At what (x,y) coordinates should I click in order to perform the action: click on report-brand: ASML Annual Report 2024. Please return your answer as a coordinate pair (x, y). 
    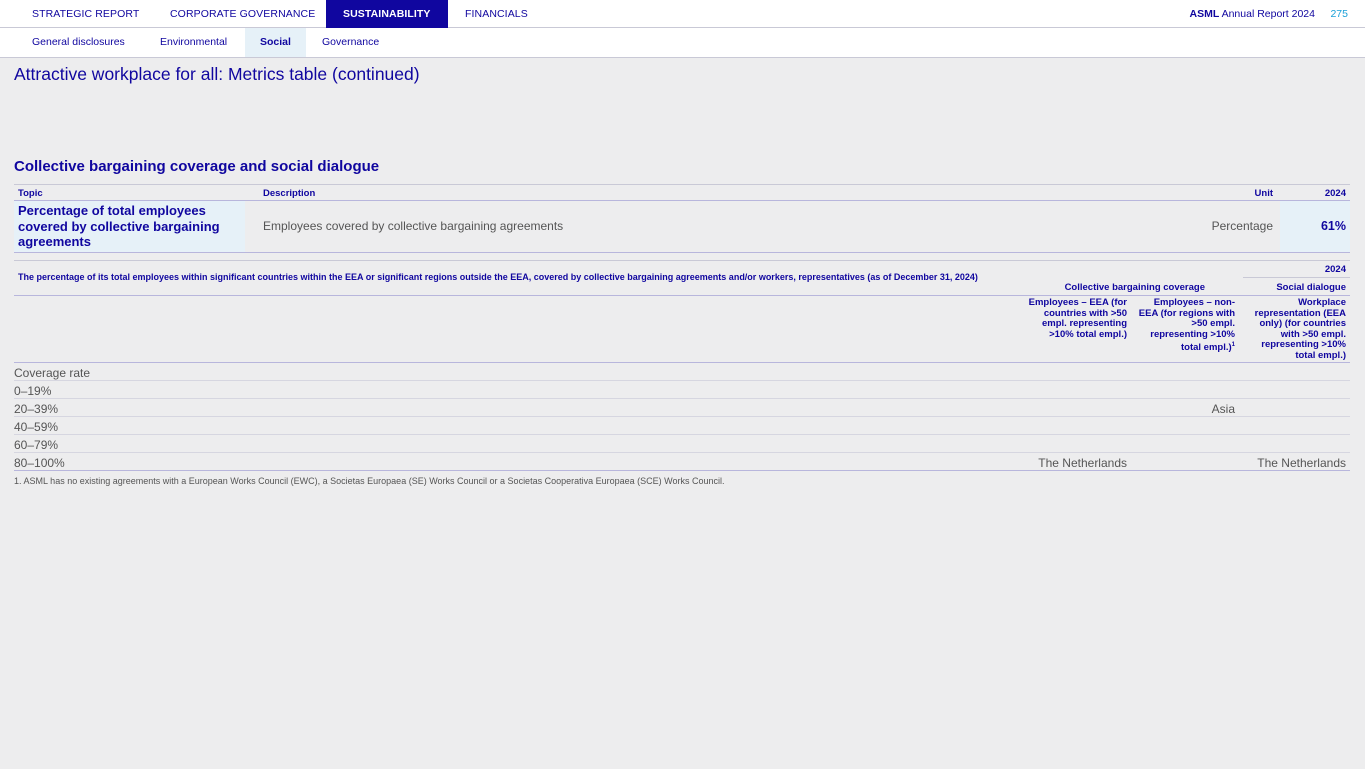
    Looking at the image, I should click on (1253, 14).